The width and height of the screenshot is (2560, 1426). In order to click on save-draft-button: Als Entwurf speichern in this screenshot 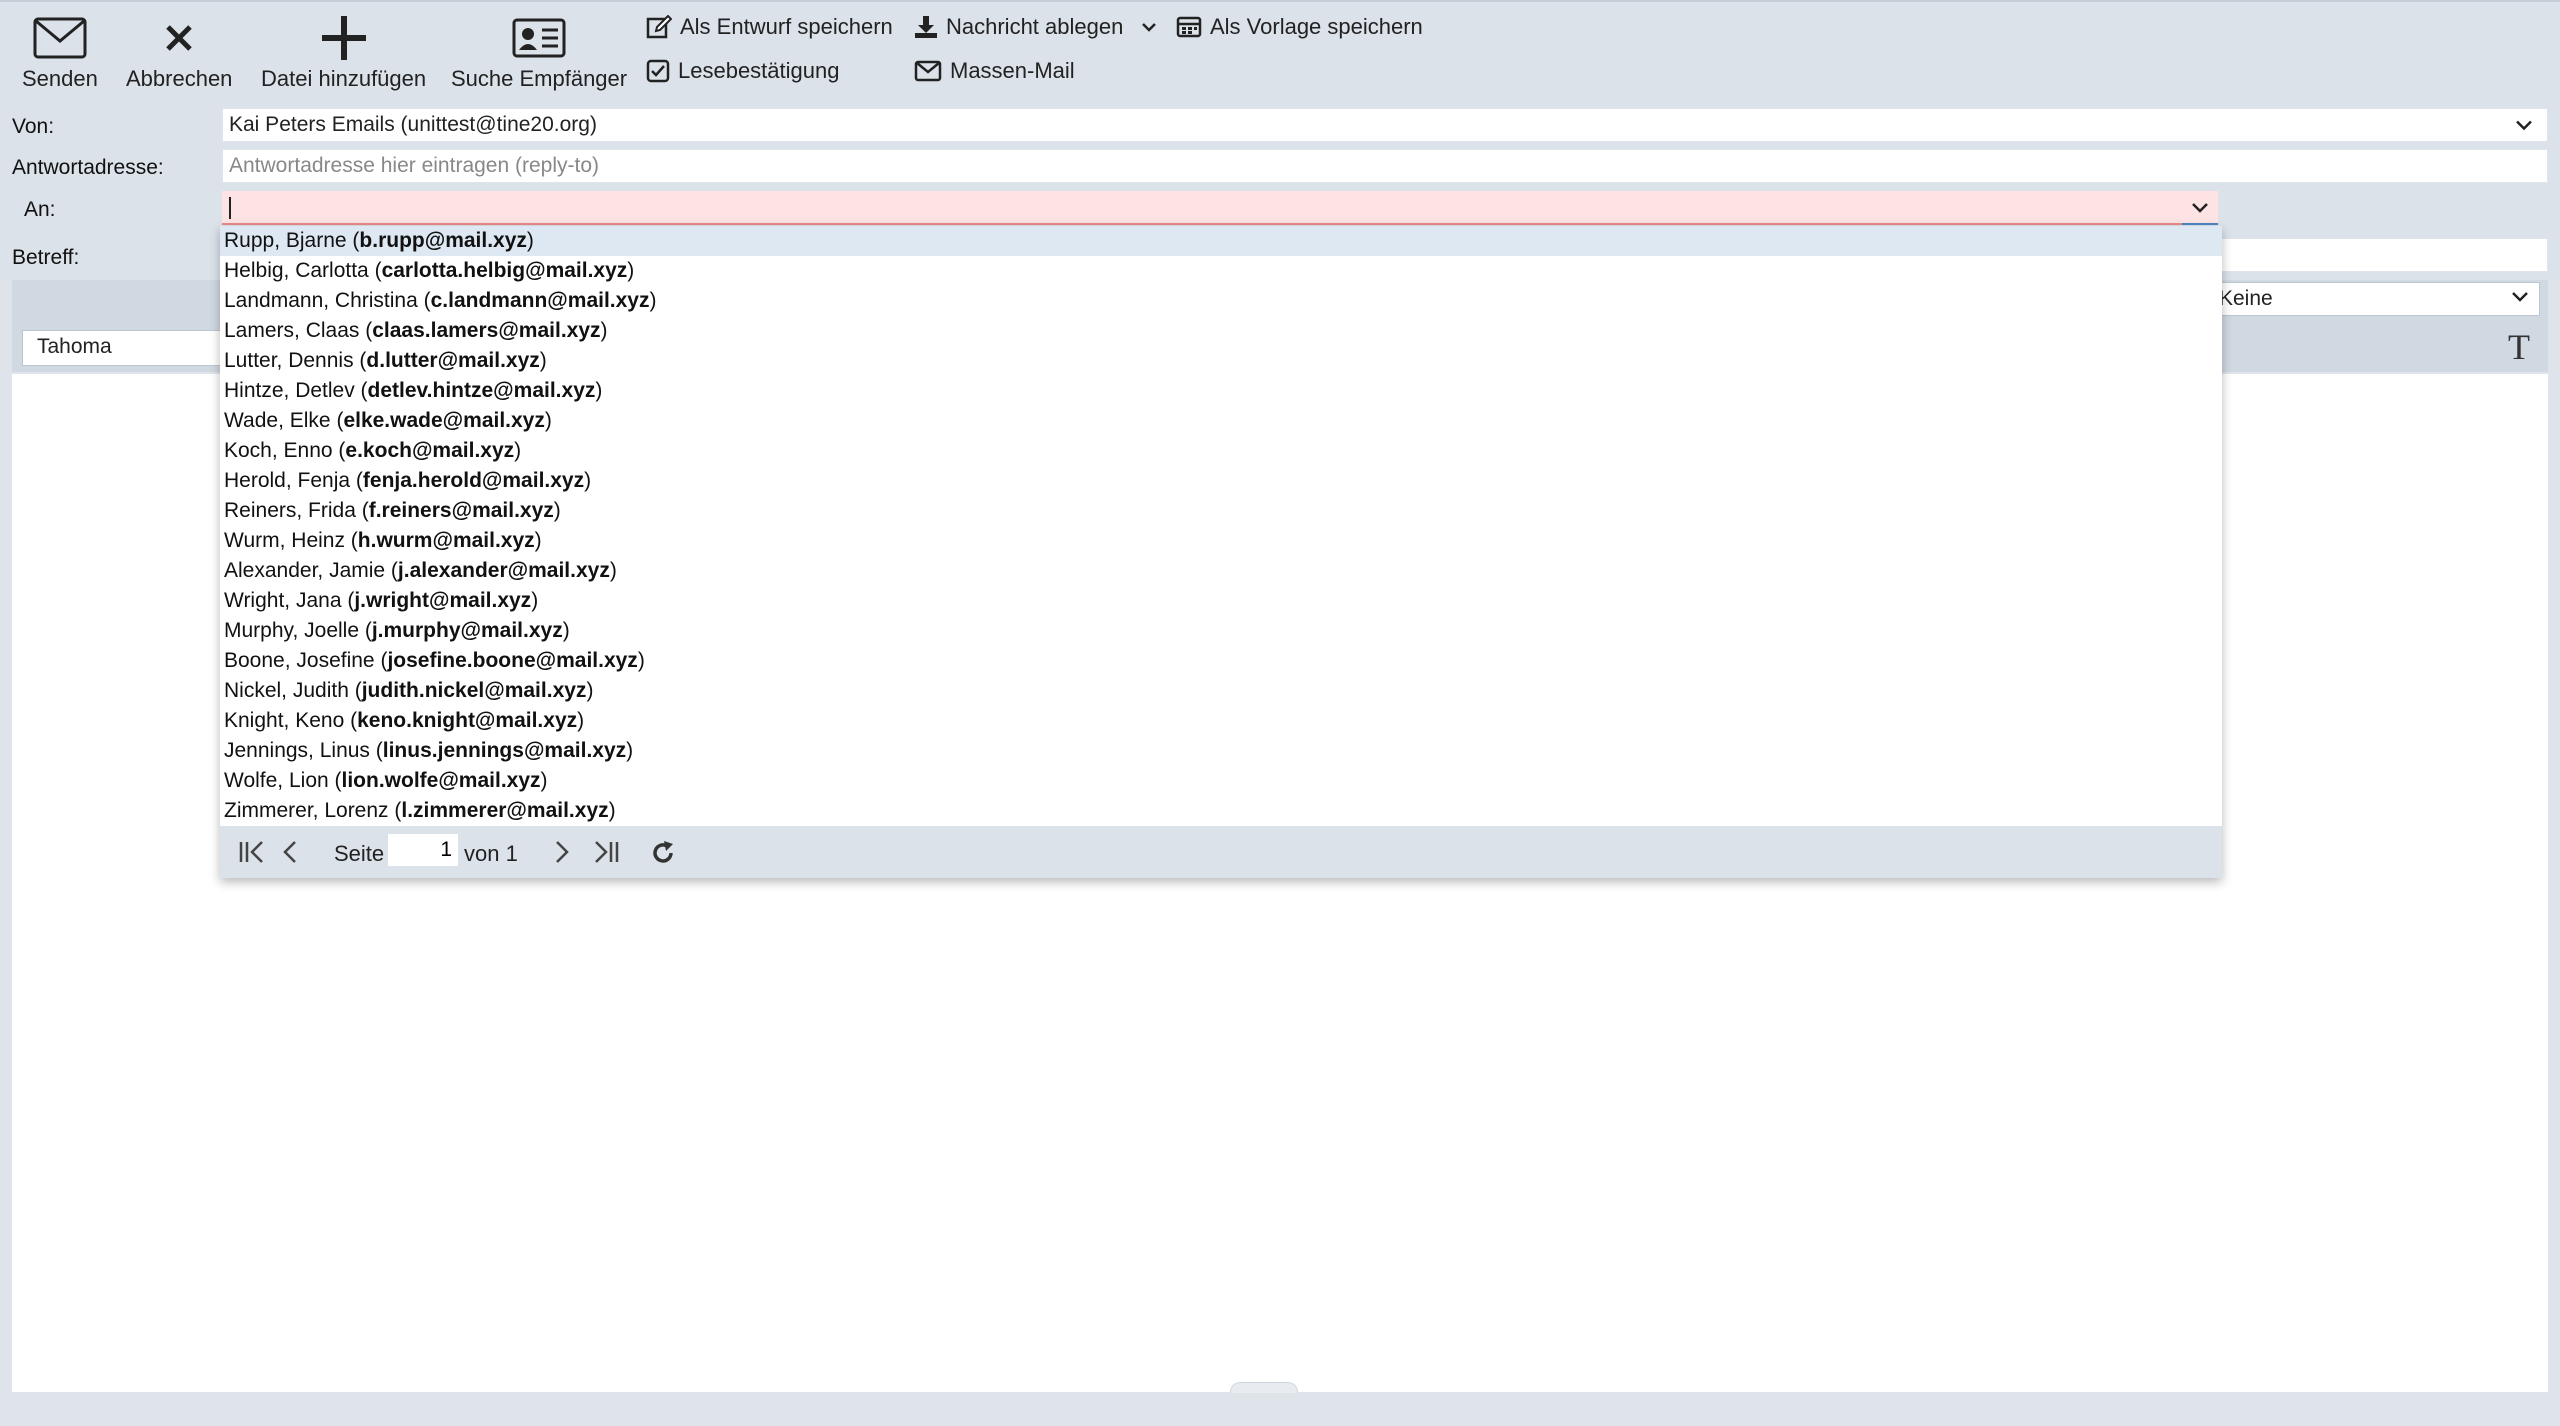, I will do `click(769, 27)`.